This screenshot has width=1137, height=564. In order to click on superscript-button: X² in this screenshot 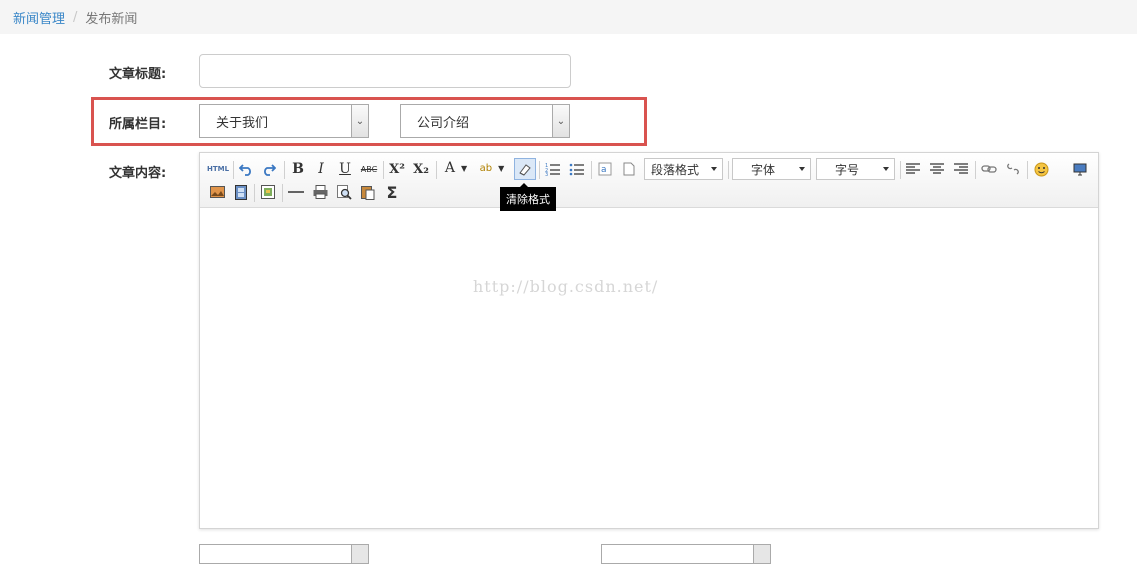, I will do `click(397, 169)`.